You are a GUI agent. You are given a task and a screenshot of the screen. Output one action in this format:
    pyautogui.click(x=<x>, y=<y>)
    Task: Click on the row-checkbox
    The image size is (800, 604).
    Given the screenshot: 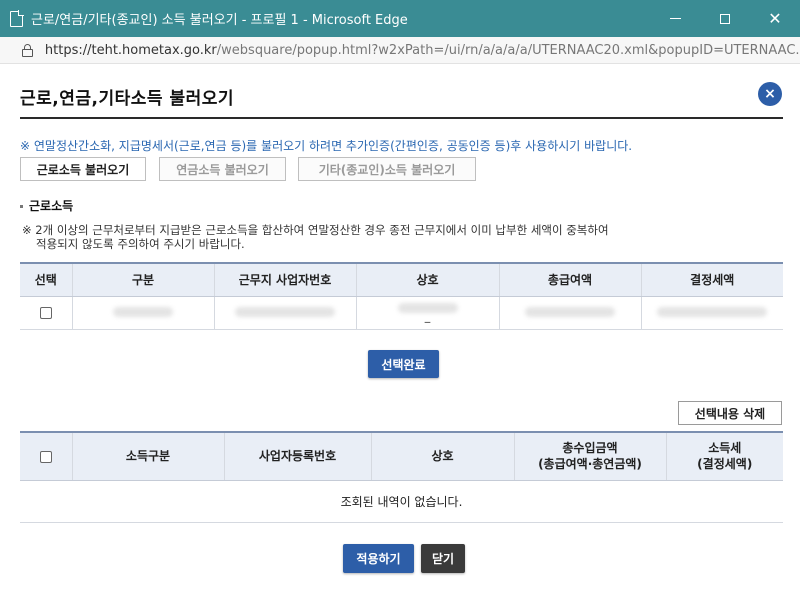 What is the action you would take?
    pyautogui.click(x=45, y=313)
    